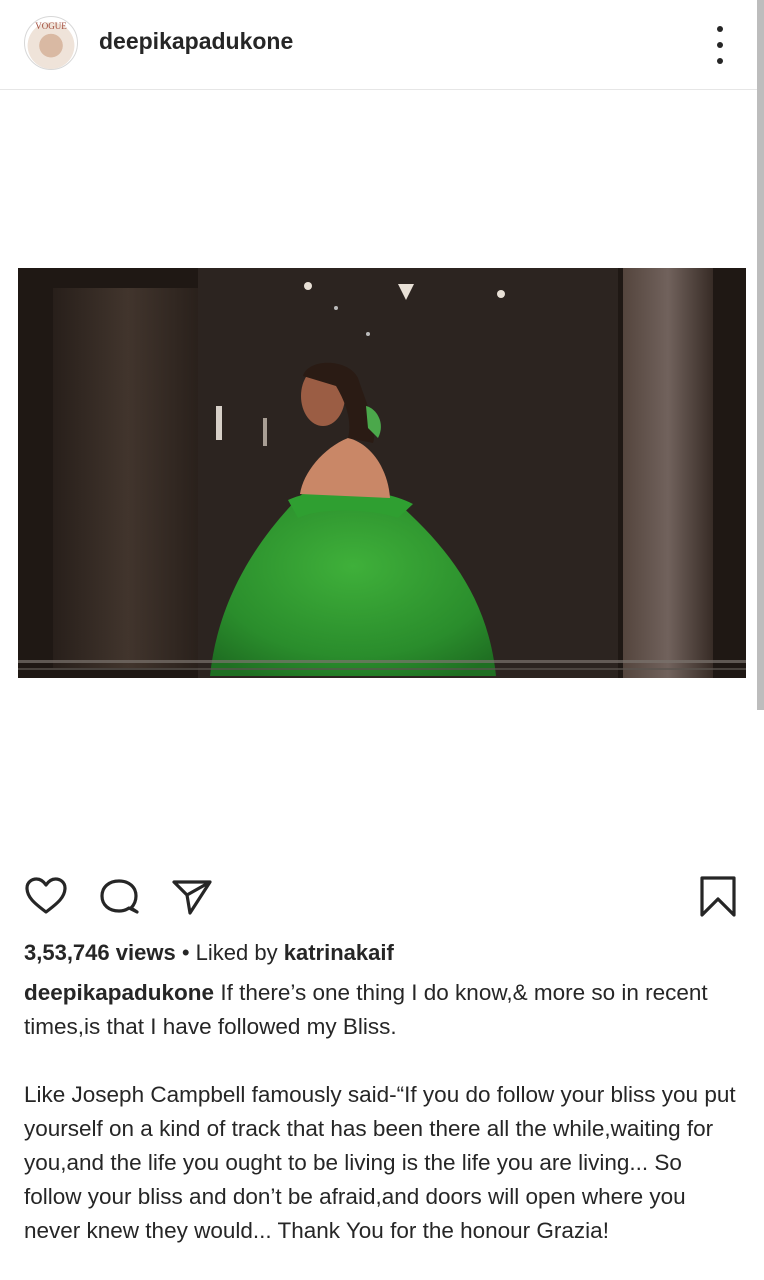  What do you see at coordinates (100, 952) in the screenshot?
I see `views-count: 3,53,746 views` at bounding box center [100, 952].